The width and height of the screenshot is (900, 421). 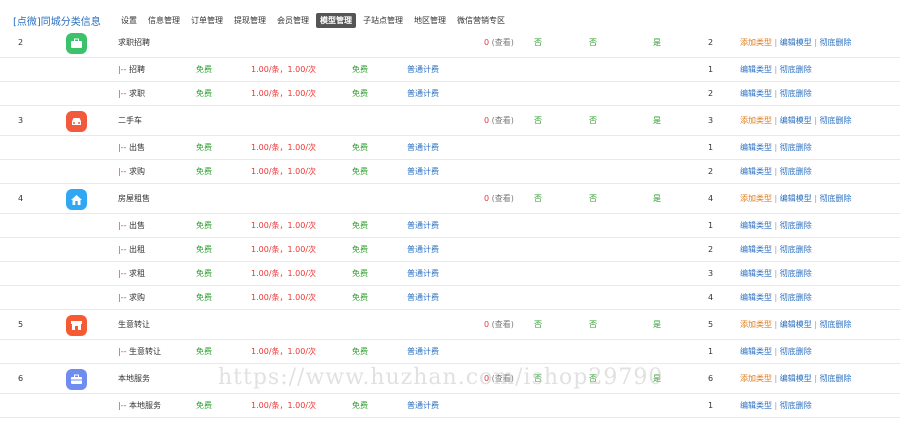 What do you see at coordinates (131, 148) in the screenshot?
I see `type-name: |-- 出售` at bounding box center [131, 148].